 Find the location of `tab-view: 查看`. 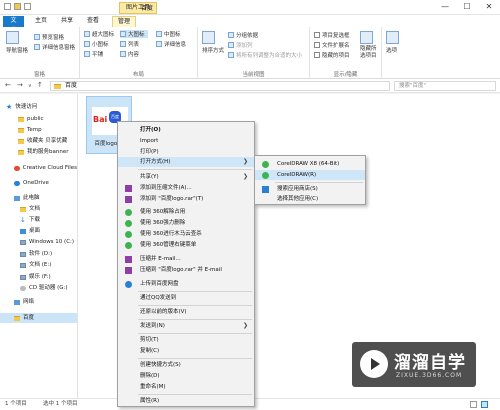

tab-view: 查看 is located at coordinates (93, 21).